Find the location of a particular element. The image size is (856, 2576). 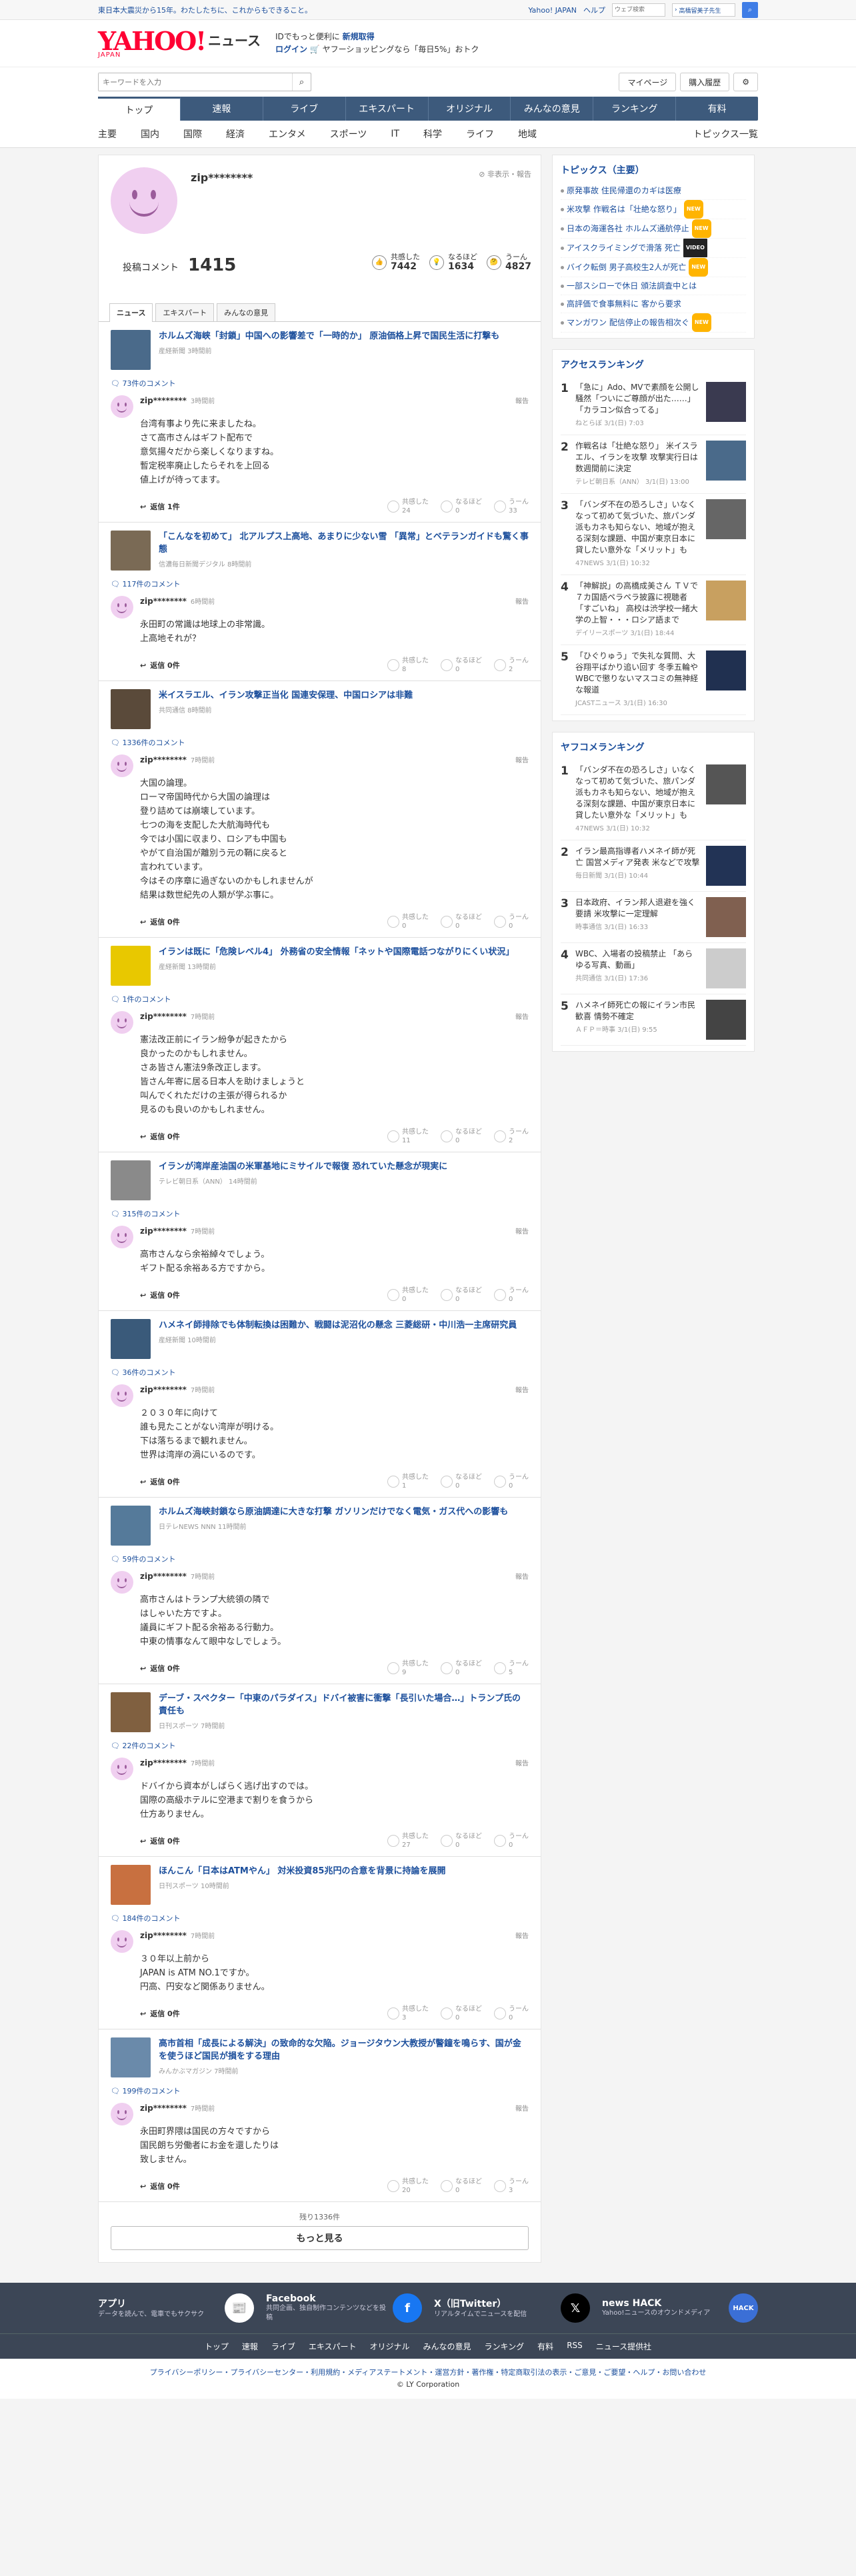

category-world: 国際 is located at coordinates (192, 134).